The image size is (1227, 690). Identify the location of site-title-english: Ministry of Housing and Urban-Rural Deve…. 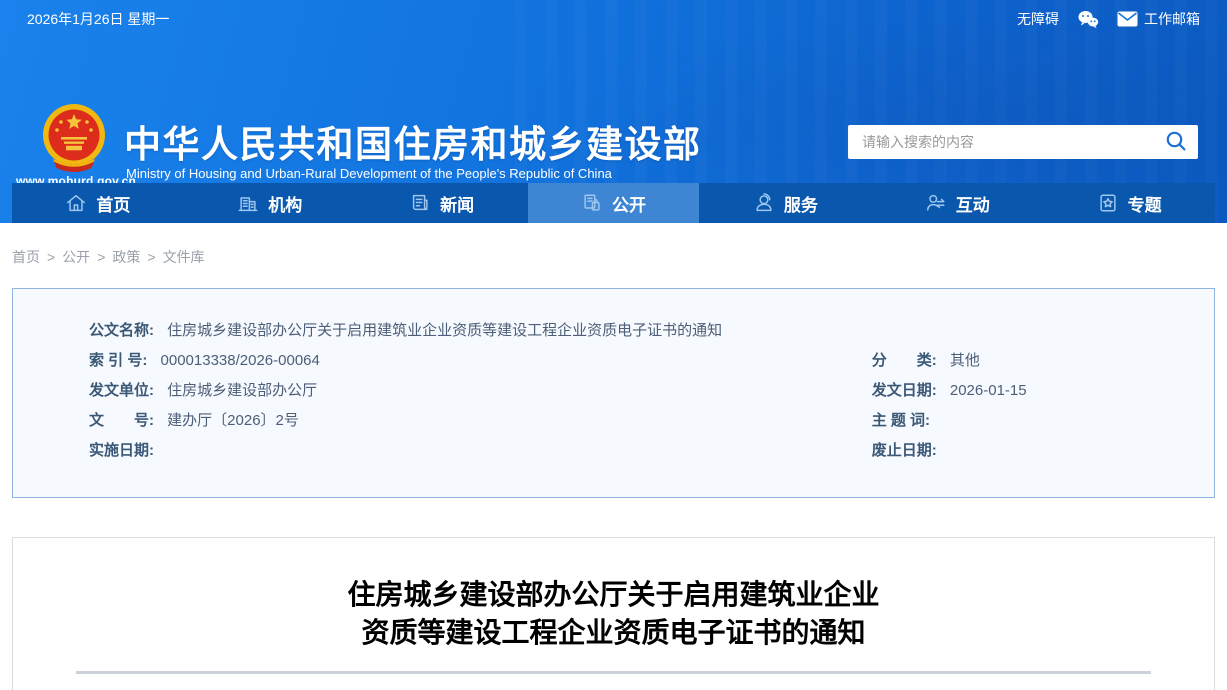
(369, 173).